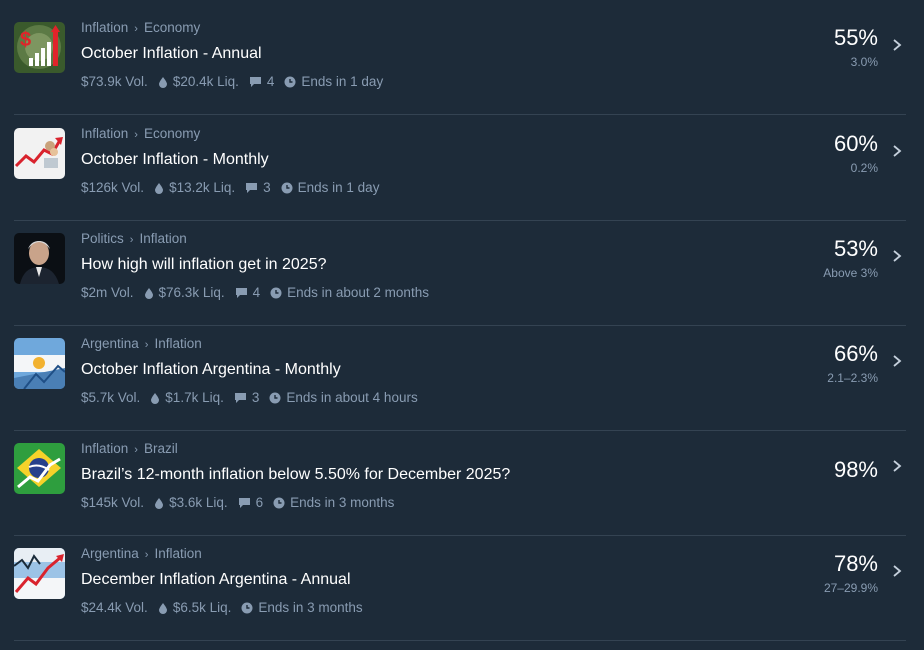  What do you see at coordinates (855, 563) in the screenshot?
I see `probability-value: 78%` at bounding box center [855, 563].